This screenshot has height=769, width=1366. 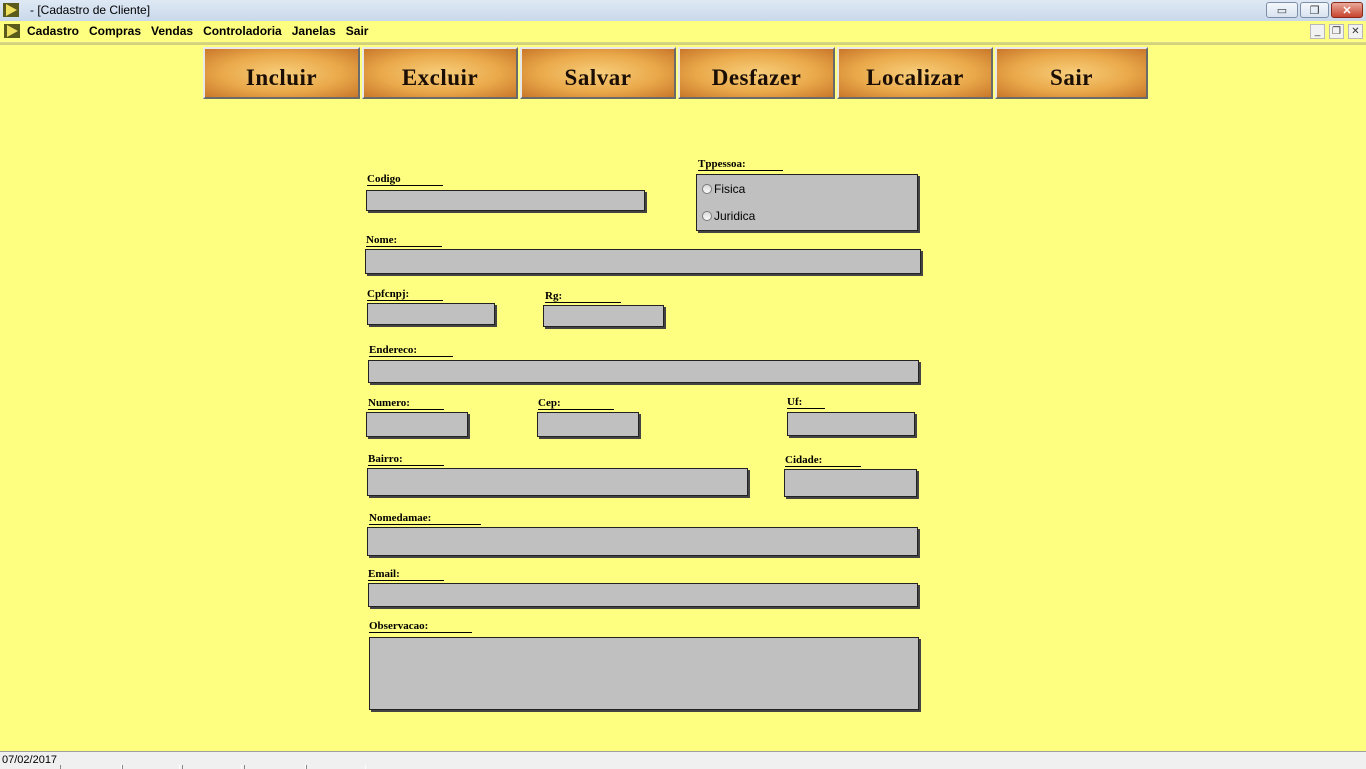 What do you see at coordinates (90, 10) in the screenshot?
I see `window-title: - [Cadastro de Cliente]` at bounding box center [90, 10].